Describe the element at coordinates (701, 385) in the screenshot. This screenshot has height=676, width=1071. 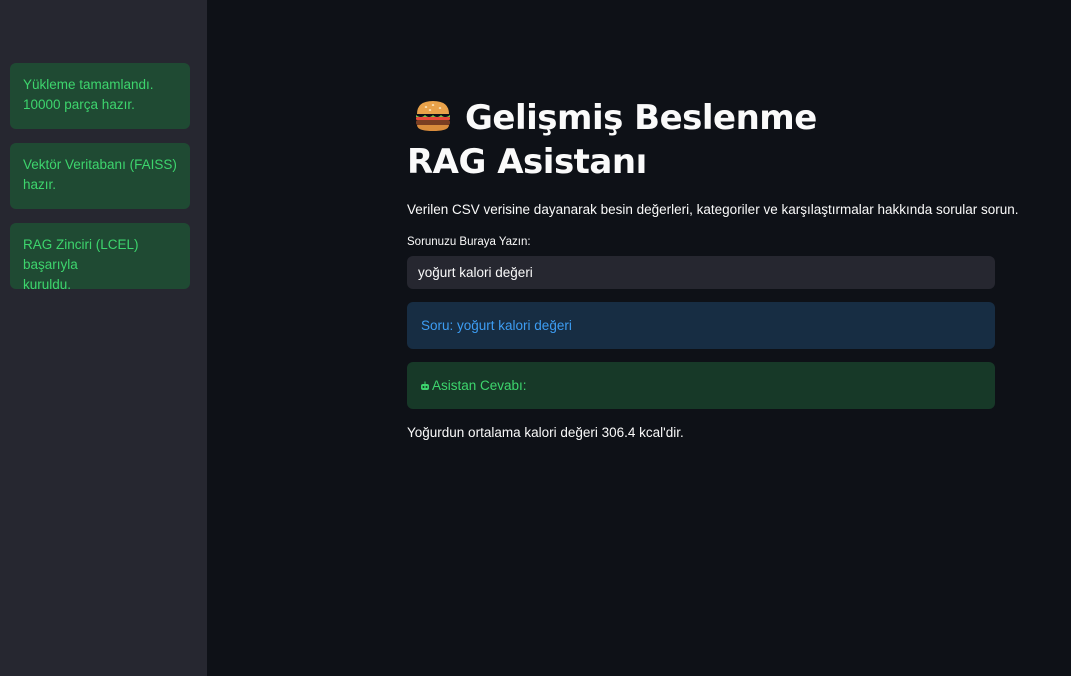
I see `answer-header-box: Asistan Cevabı:` at that location.